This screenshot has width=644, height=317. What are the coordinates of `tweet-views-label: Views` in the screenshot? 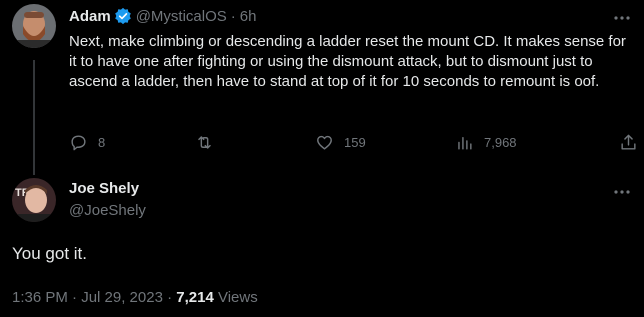 It's located at (237, 297).